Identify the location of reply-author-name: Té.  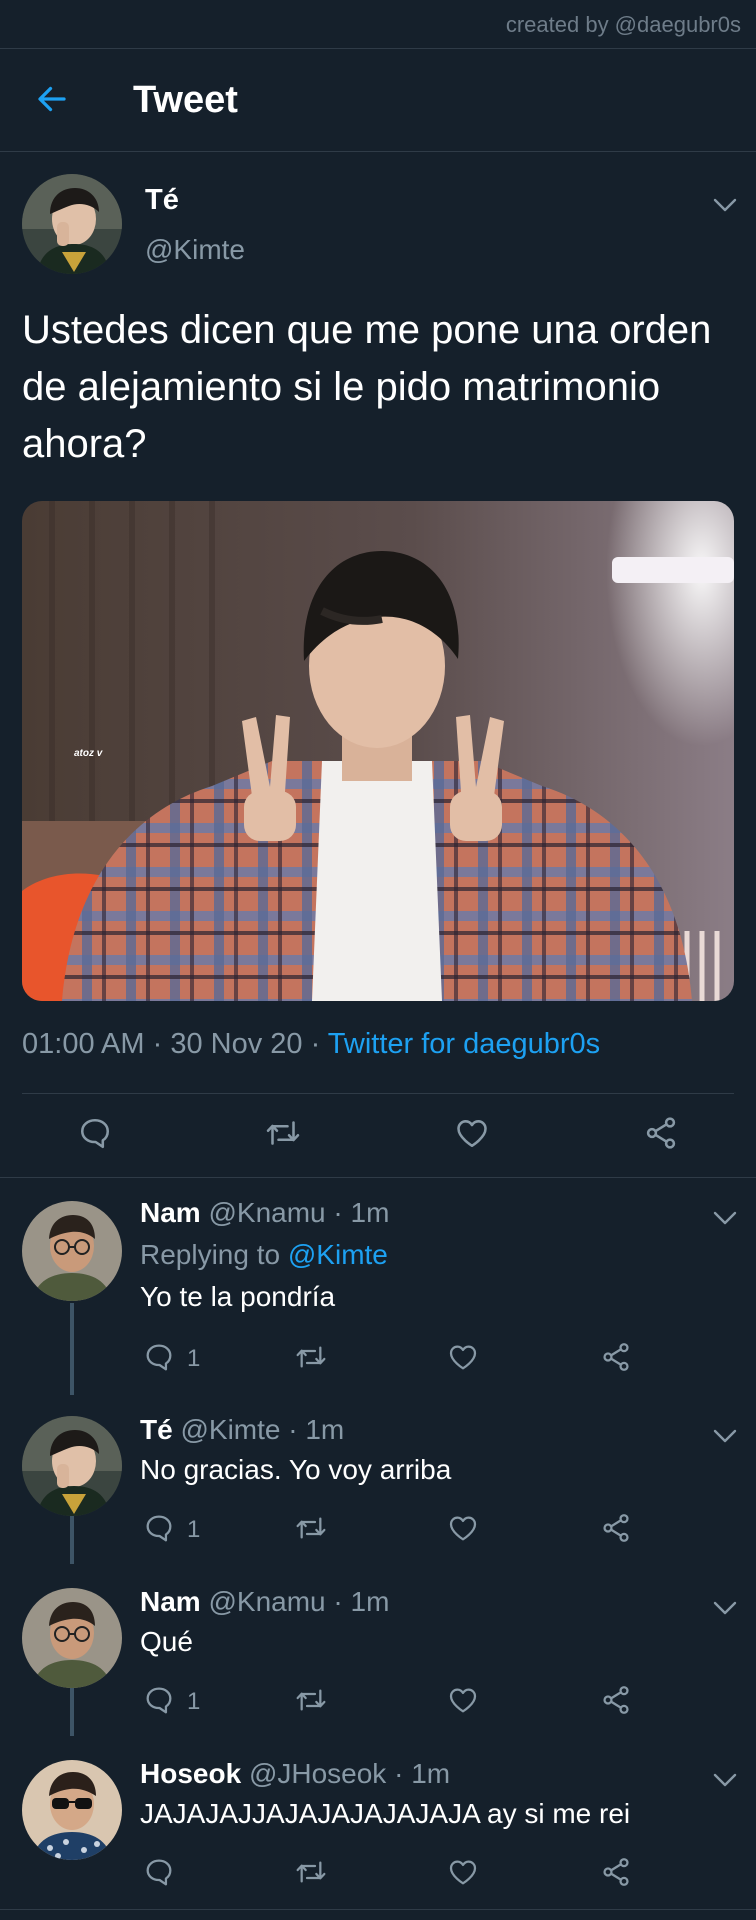
(156, 1429).